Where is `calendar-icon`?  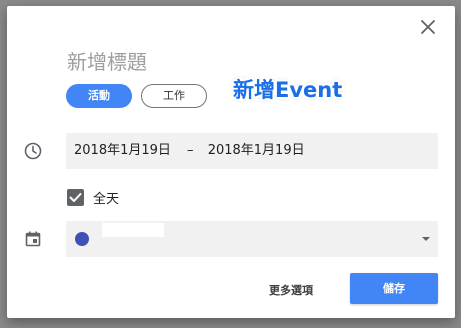 calendar-icon is located at coordinates (33, 239).